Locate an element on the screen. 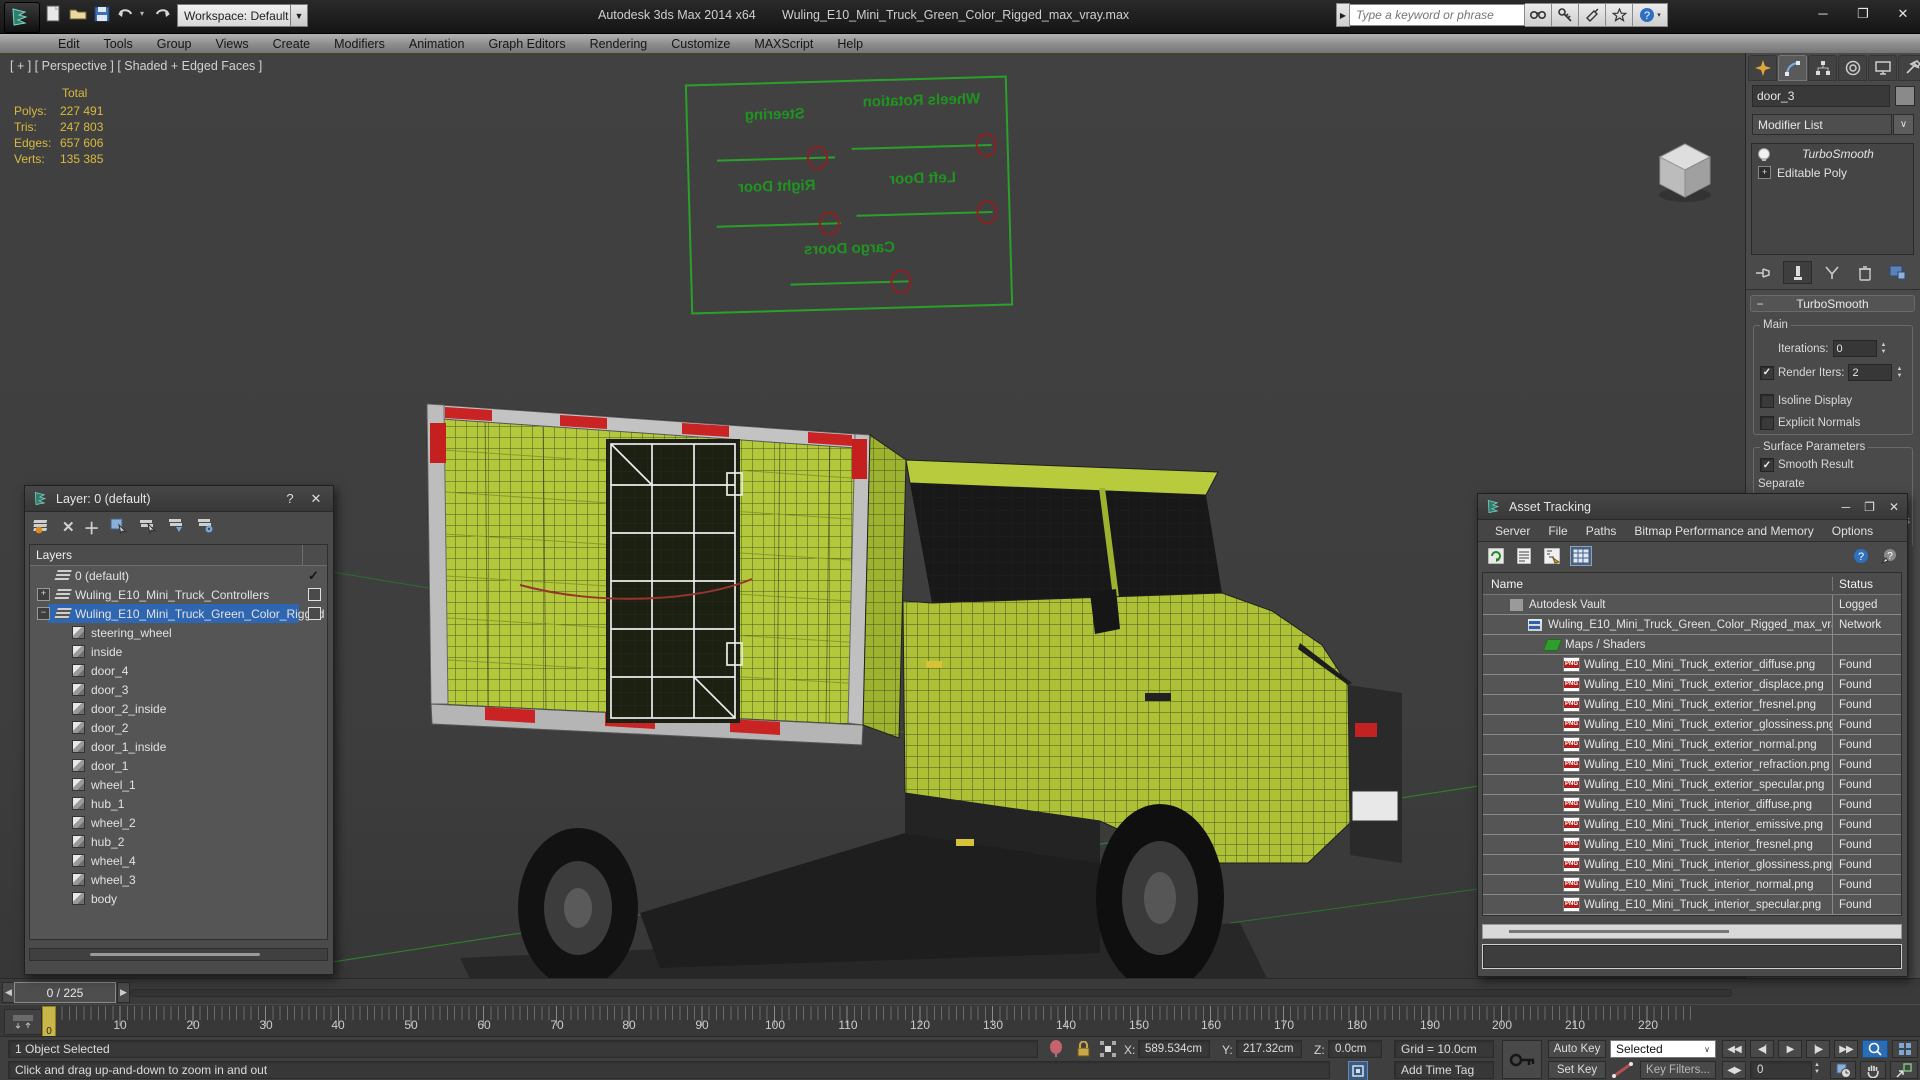 Image resolution: width=1920 pixels, height=1080 pixels. orbit-maximize-icon is located at coordinates (1904, 1070).